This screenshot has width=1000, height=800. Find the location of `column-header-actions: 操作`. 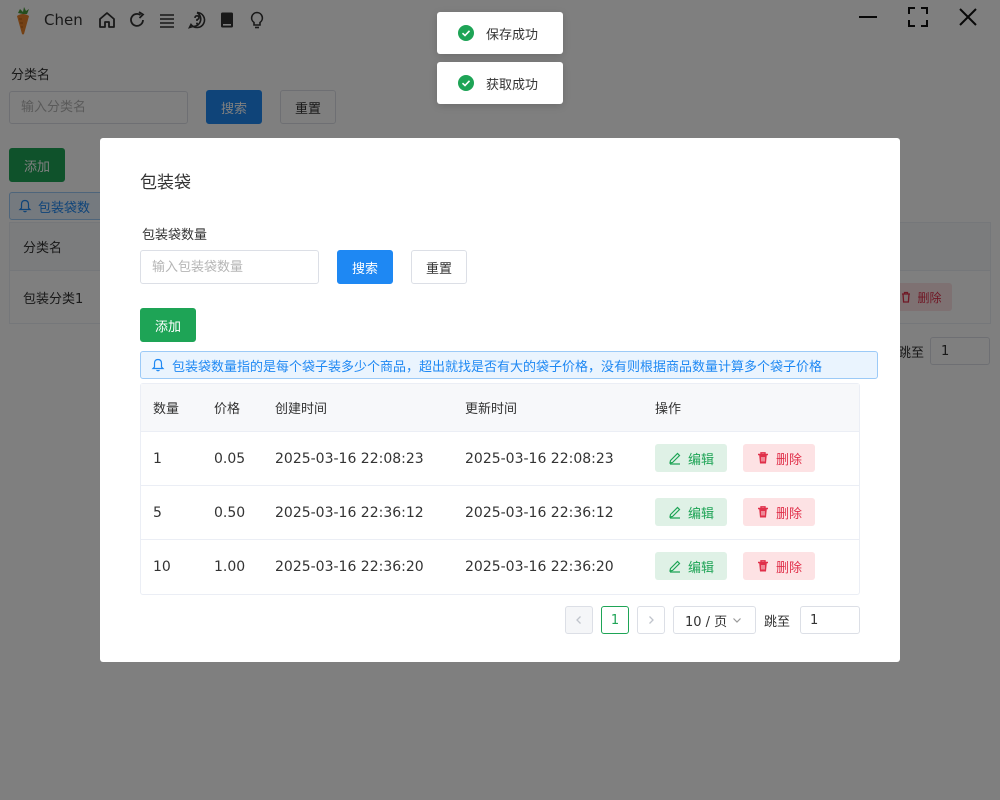

column-header-actions: 操作 is located at coordinates (668, 409).